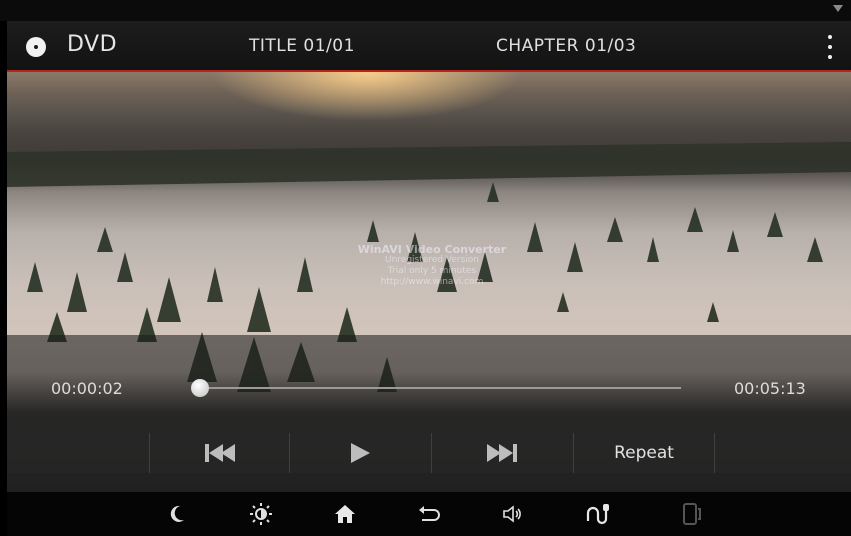  I want to click on system-nav-bar, so click(429, 514).